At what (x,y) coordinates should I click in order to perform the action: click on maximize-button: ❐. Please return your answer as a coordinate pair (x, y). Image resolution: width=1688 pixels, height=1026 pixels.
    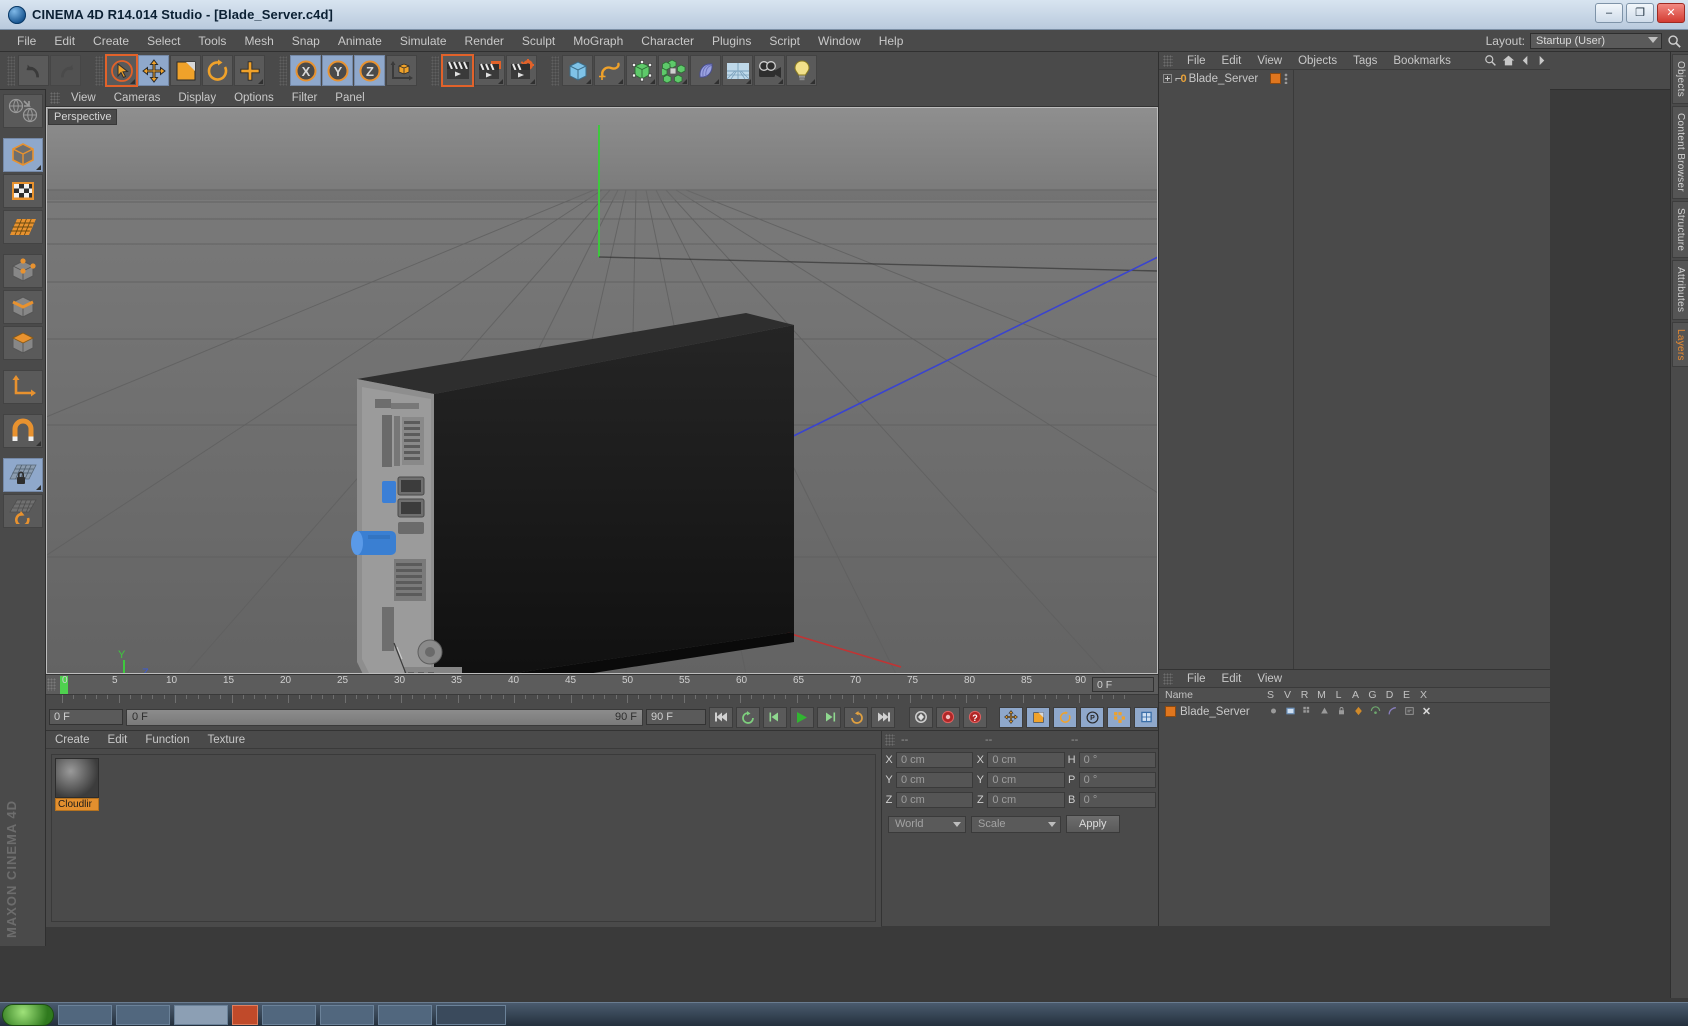
    Looking at the image, I should click on (1640, 13).